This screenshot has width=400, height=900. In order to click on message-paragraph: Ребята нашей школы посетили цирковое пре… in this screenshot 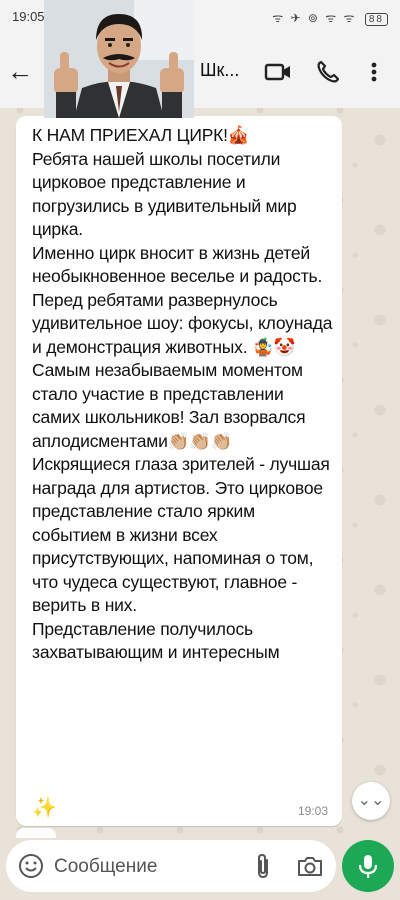, I will do `click(164, 194)`.